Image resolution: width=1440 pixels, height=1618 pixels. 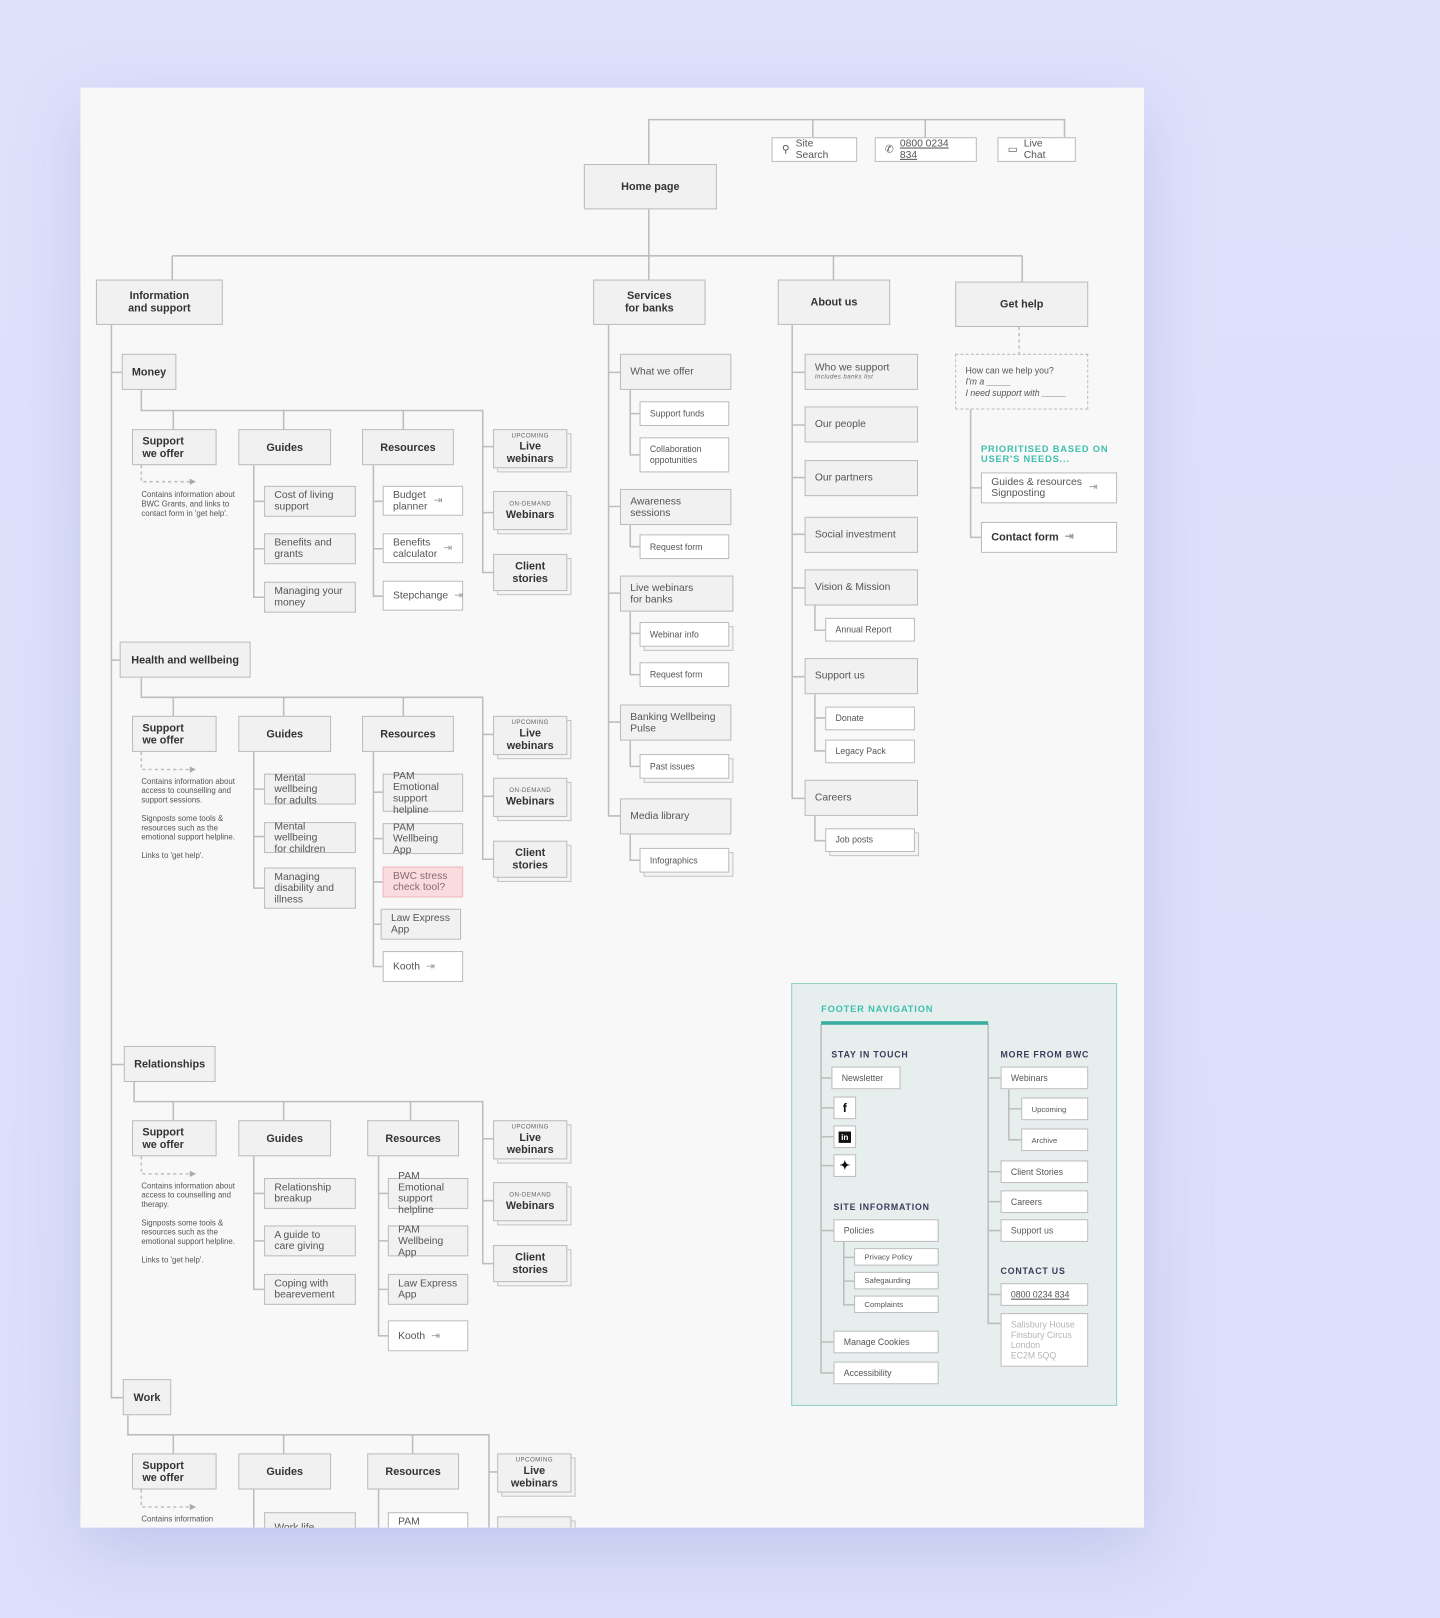 What do you see at coordinates (896, 1257) in the screenshot?
I see `policy-link: Privacy Policy` at bounding box center [896, 1257].